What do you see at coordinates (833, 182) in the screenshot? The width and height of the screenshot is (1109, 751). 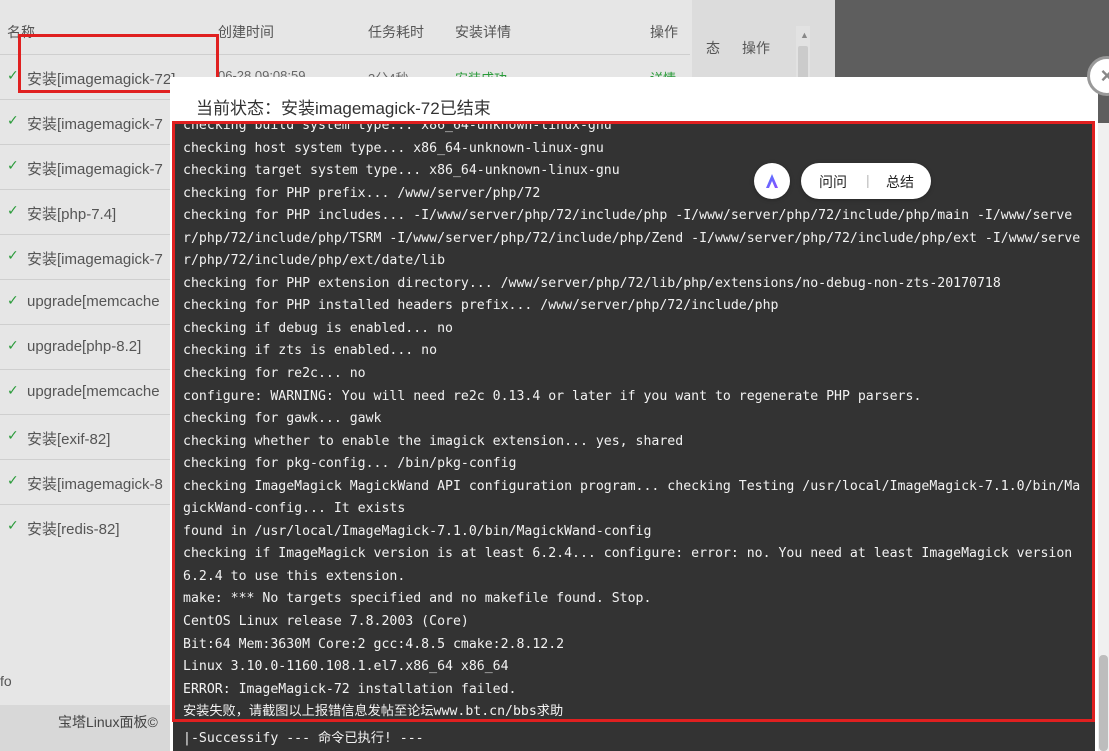 I see `ask-button: 问问` at bounding box center [833, 182].